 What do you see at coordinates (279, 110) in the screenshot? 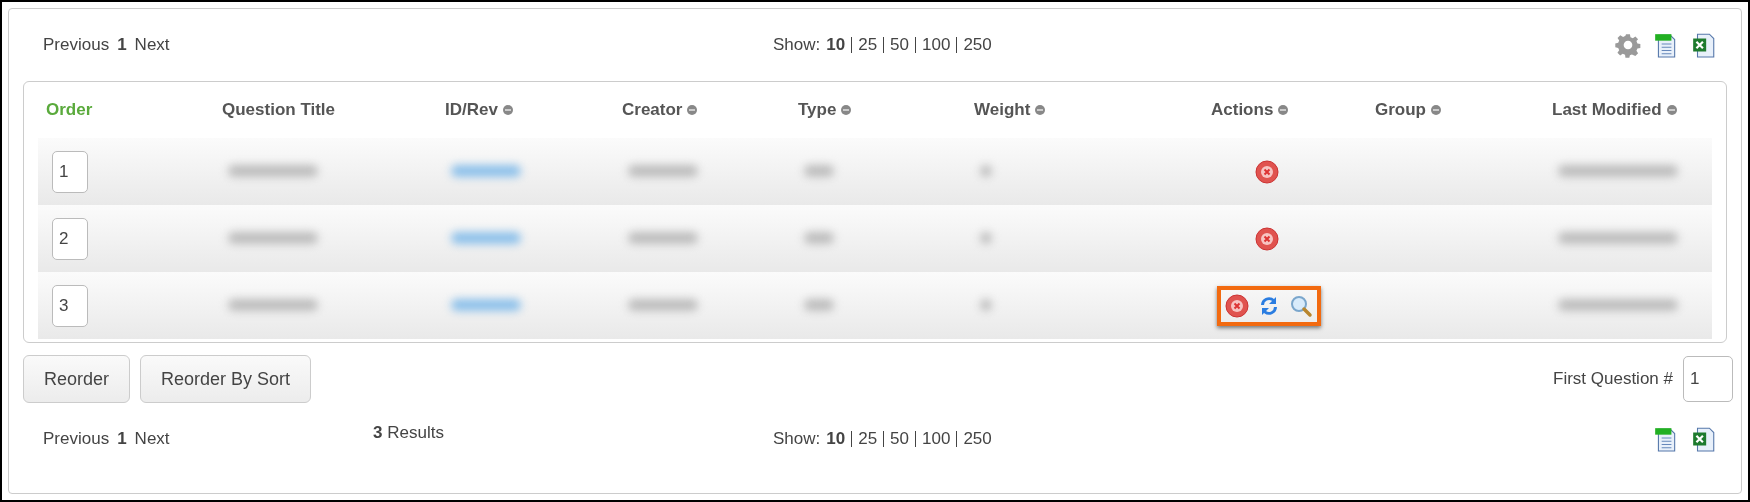
I see `column-header: Question Title` at bounding box center [279, 110].